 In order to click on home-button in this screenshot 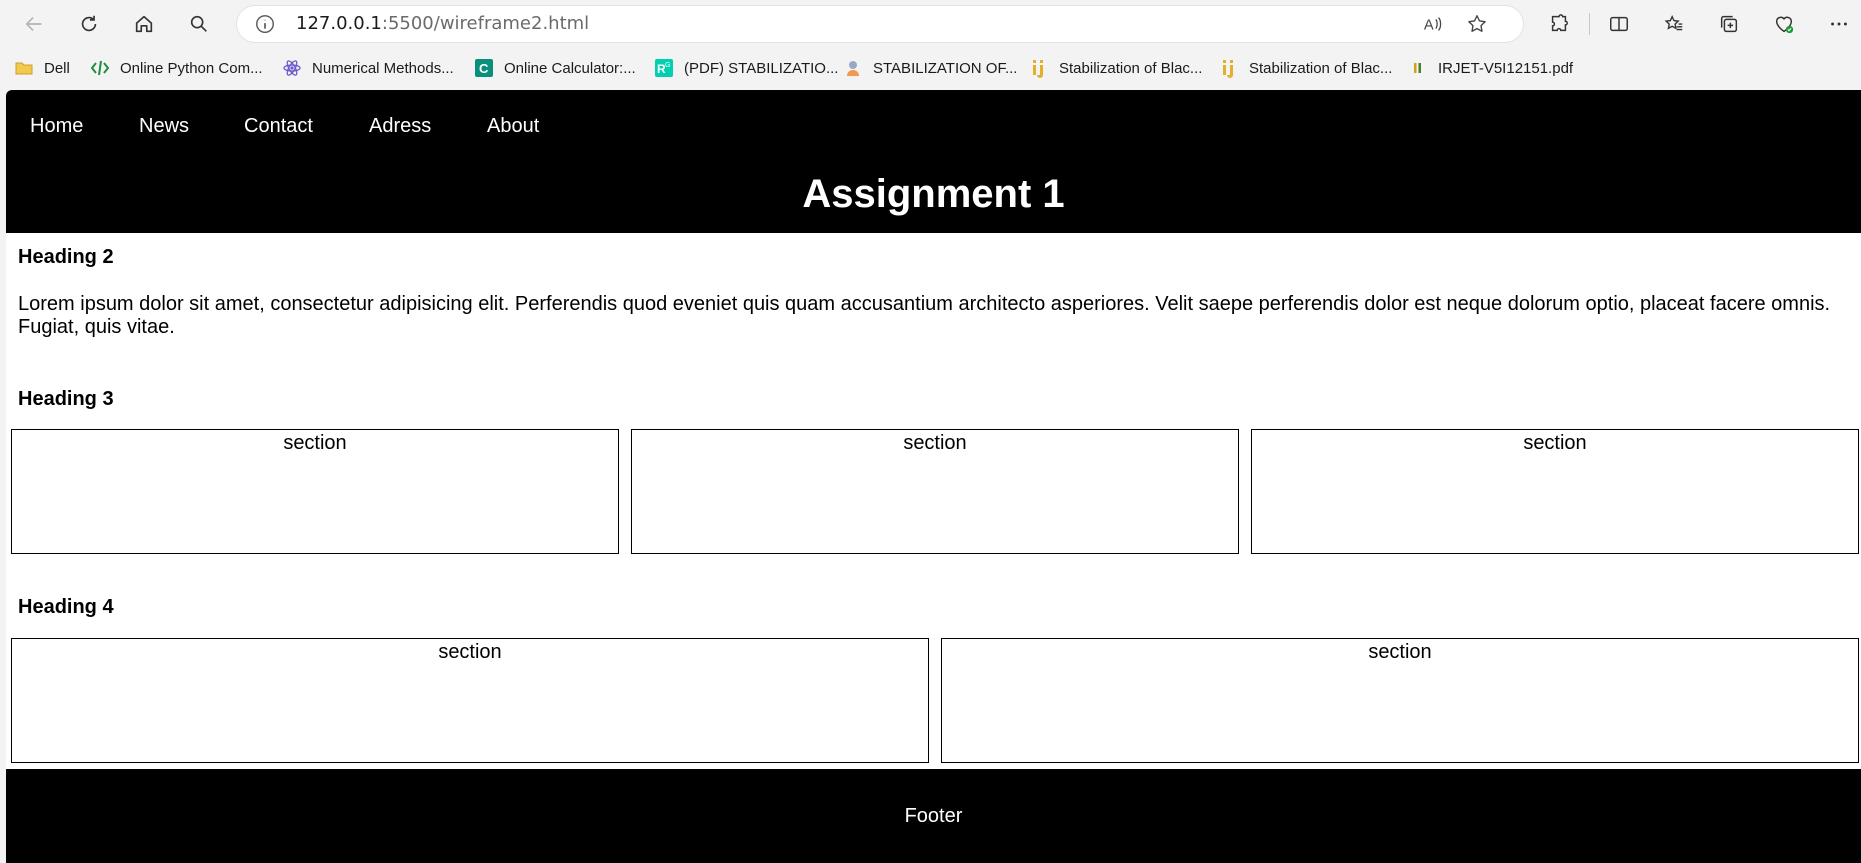, I will do `click(144, 24)`.